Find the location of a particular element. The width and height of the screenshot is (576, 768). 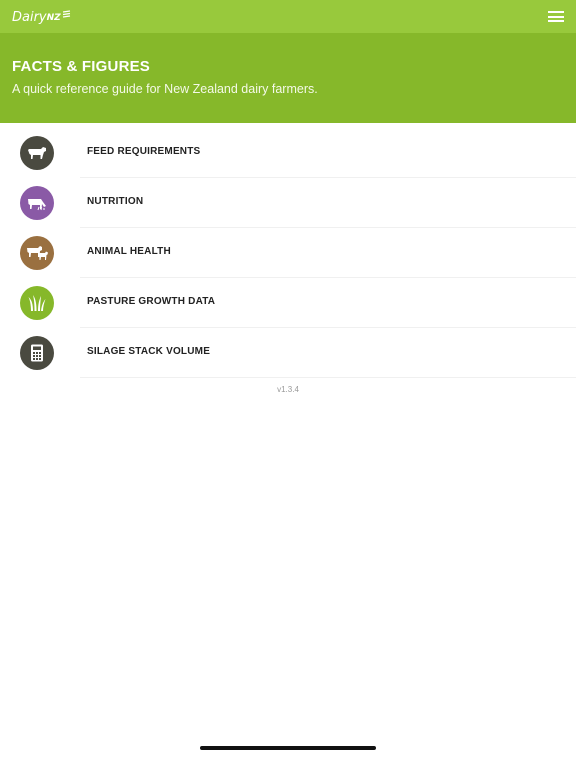

logo-suffix: NZ is located at coordinates (53, 18).